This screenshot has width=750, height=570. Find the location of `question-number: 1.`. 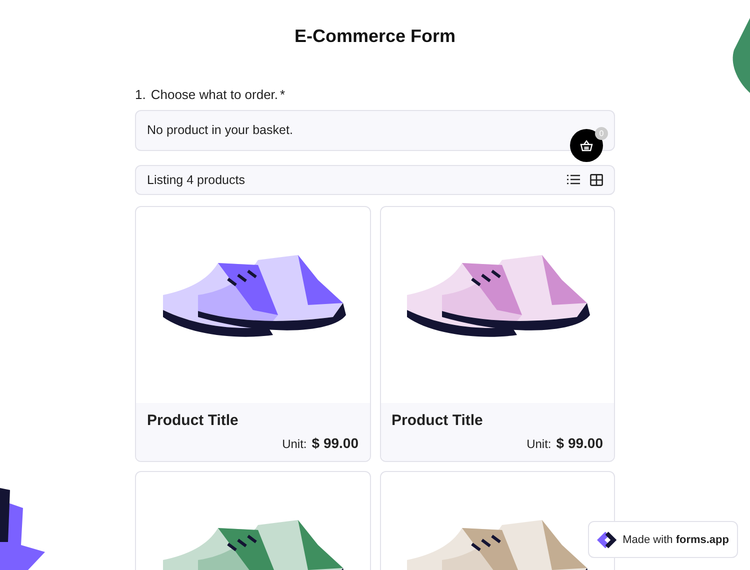

question-number: 1. is located at coordinates (140, 94).